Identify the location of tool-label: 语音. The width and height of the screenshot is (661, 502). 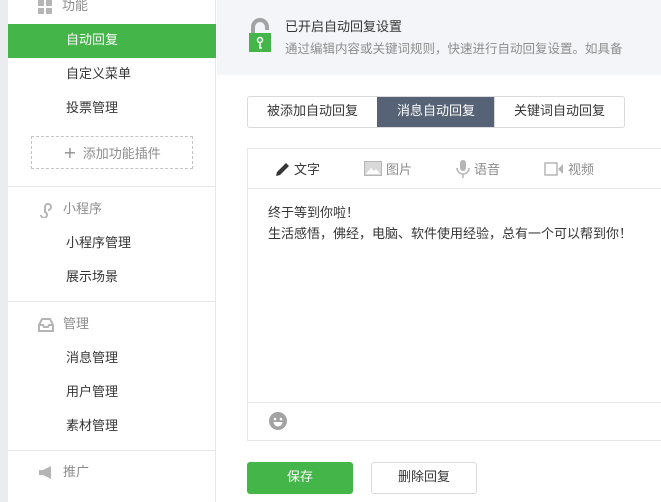
(487, 170).